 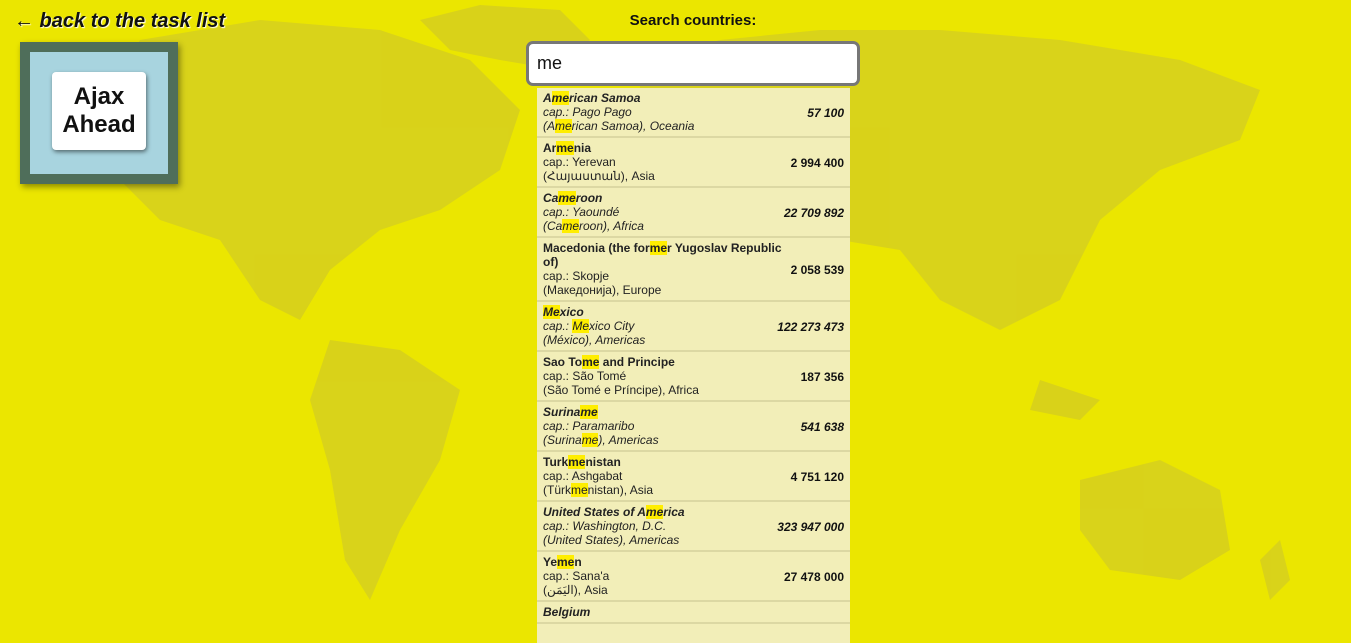 I want to click on native-name-region: (اليَمَن), Asia, so click(x=693, y=590).